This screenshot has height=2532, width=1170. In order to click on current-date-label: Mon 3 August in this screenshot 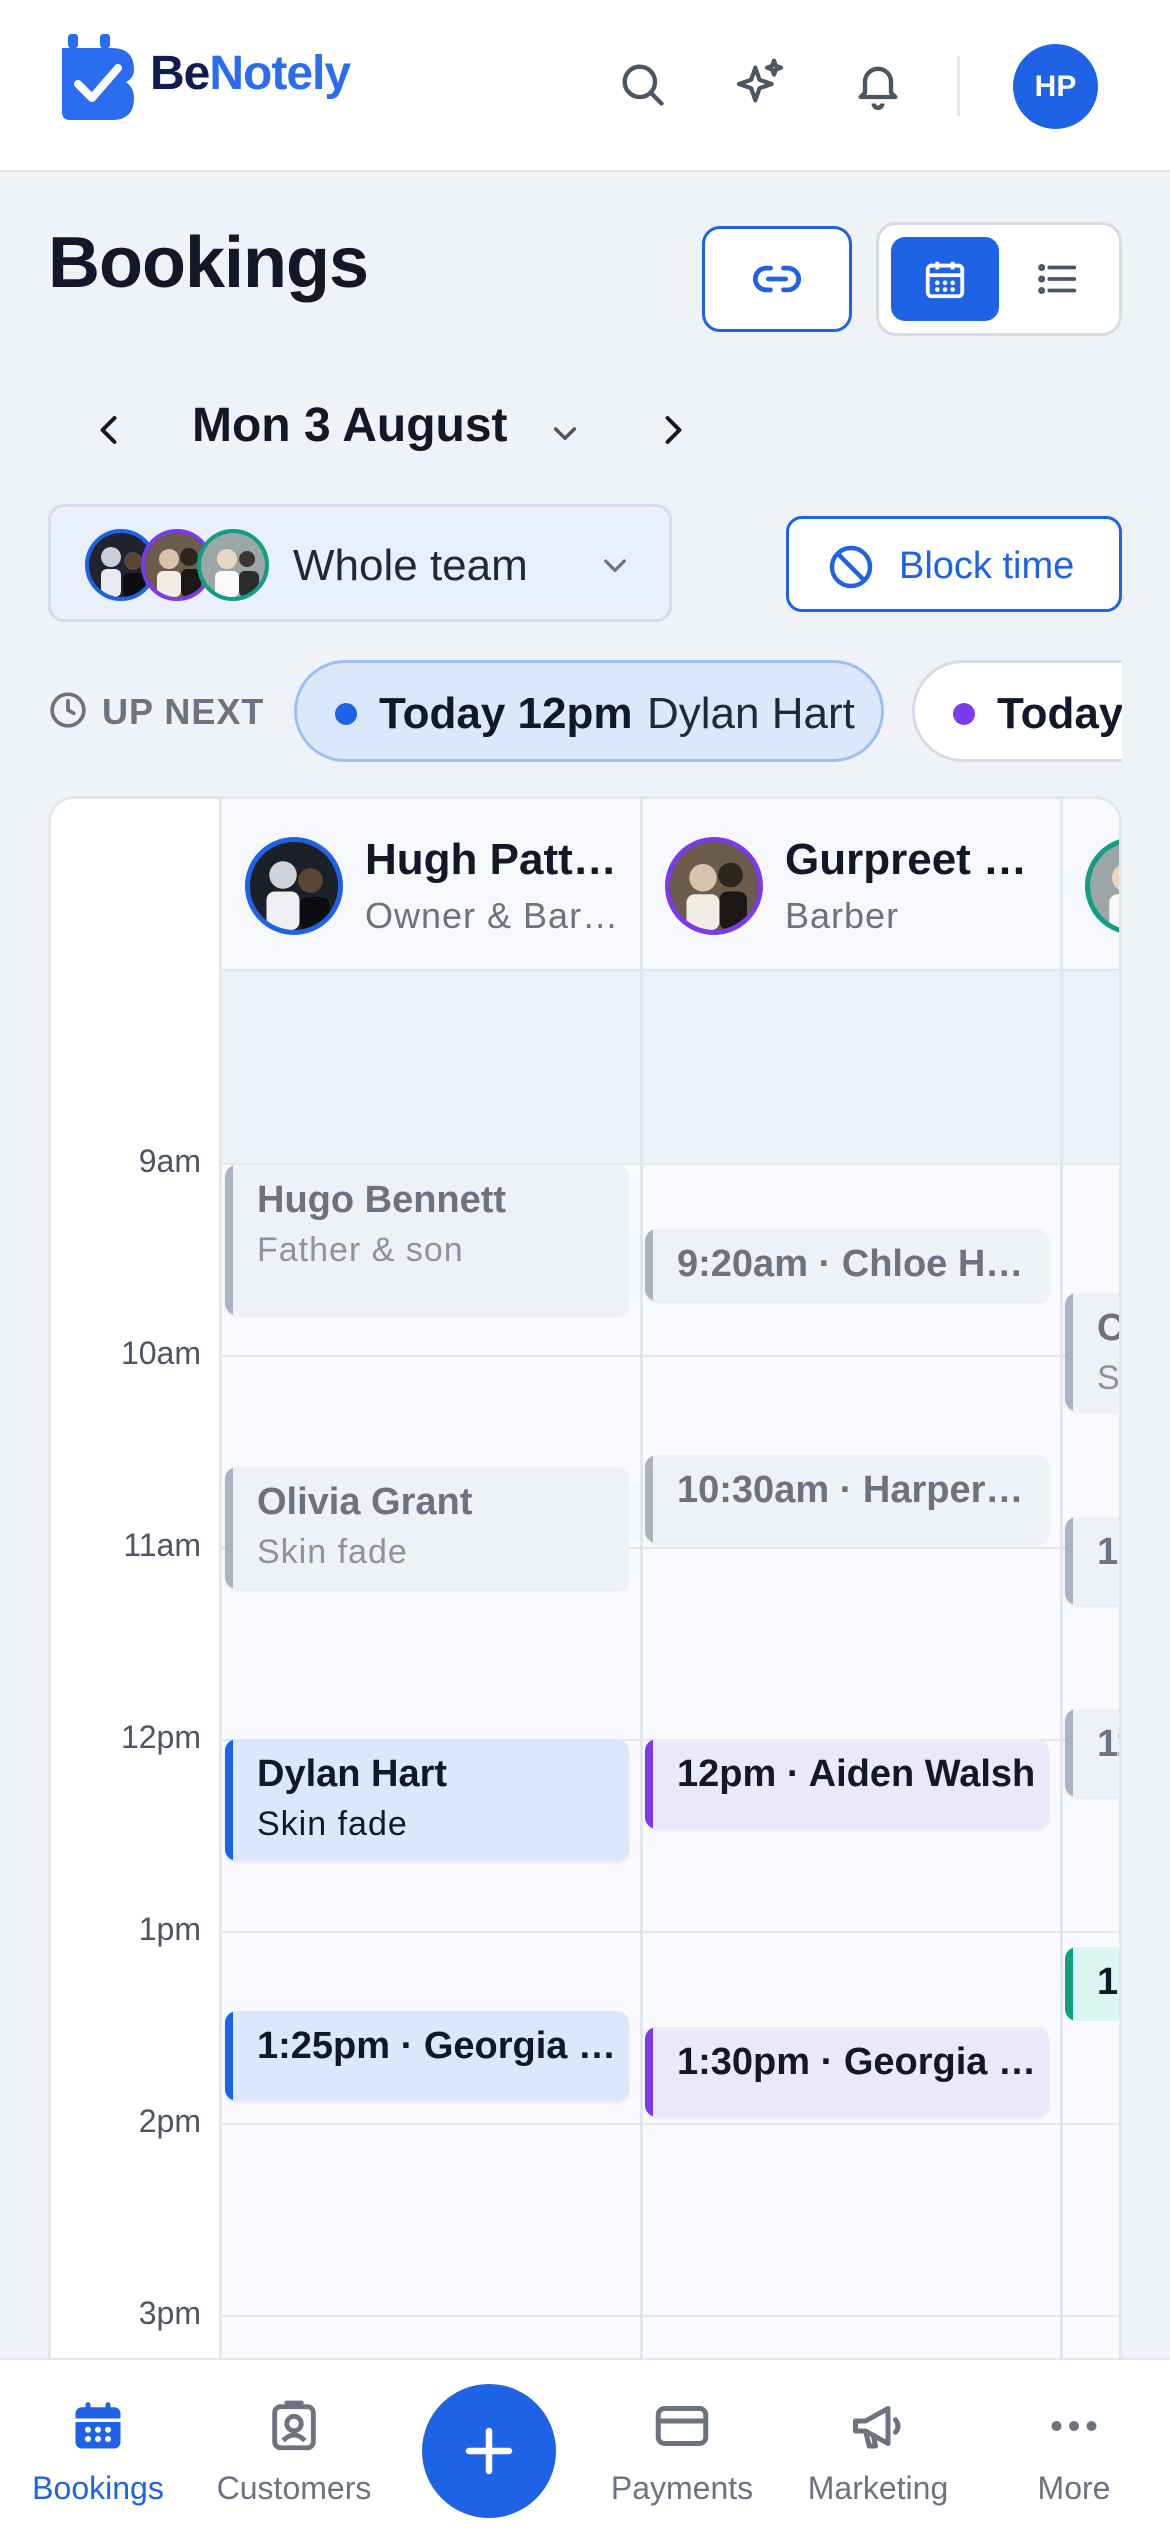, I will do `click(350, 425)`.